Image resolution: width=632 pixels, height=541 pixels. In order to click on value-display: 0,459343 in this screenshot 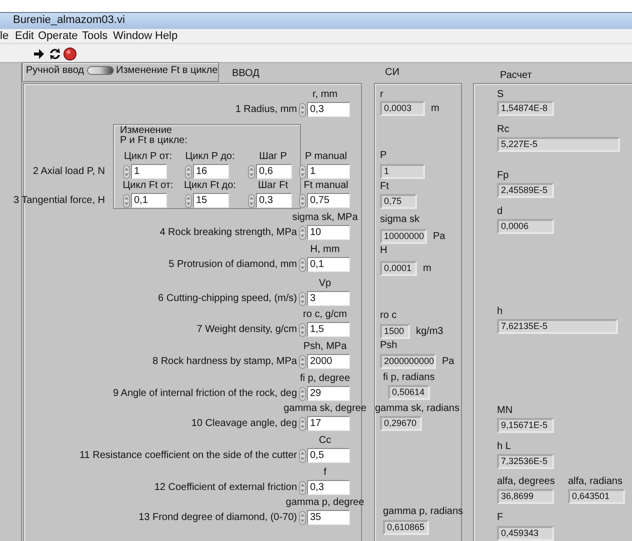, I will do `click(525, 533)`.